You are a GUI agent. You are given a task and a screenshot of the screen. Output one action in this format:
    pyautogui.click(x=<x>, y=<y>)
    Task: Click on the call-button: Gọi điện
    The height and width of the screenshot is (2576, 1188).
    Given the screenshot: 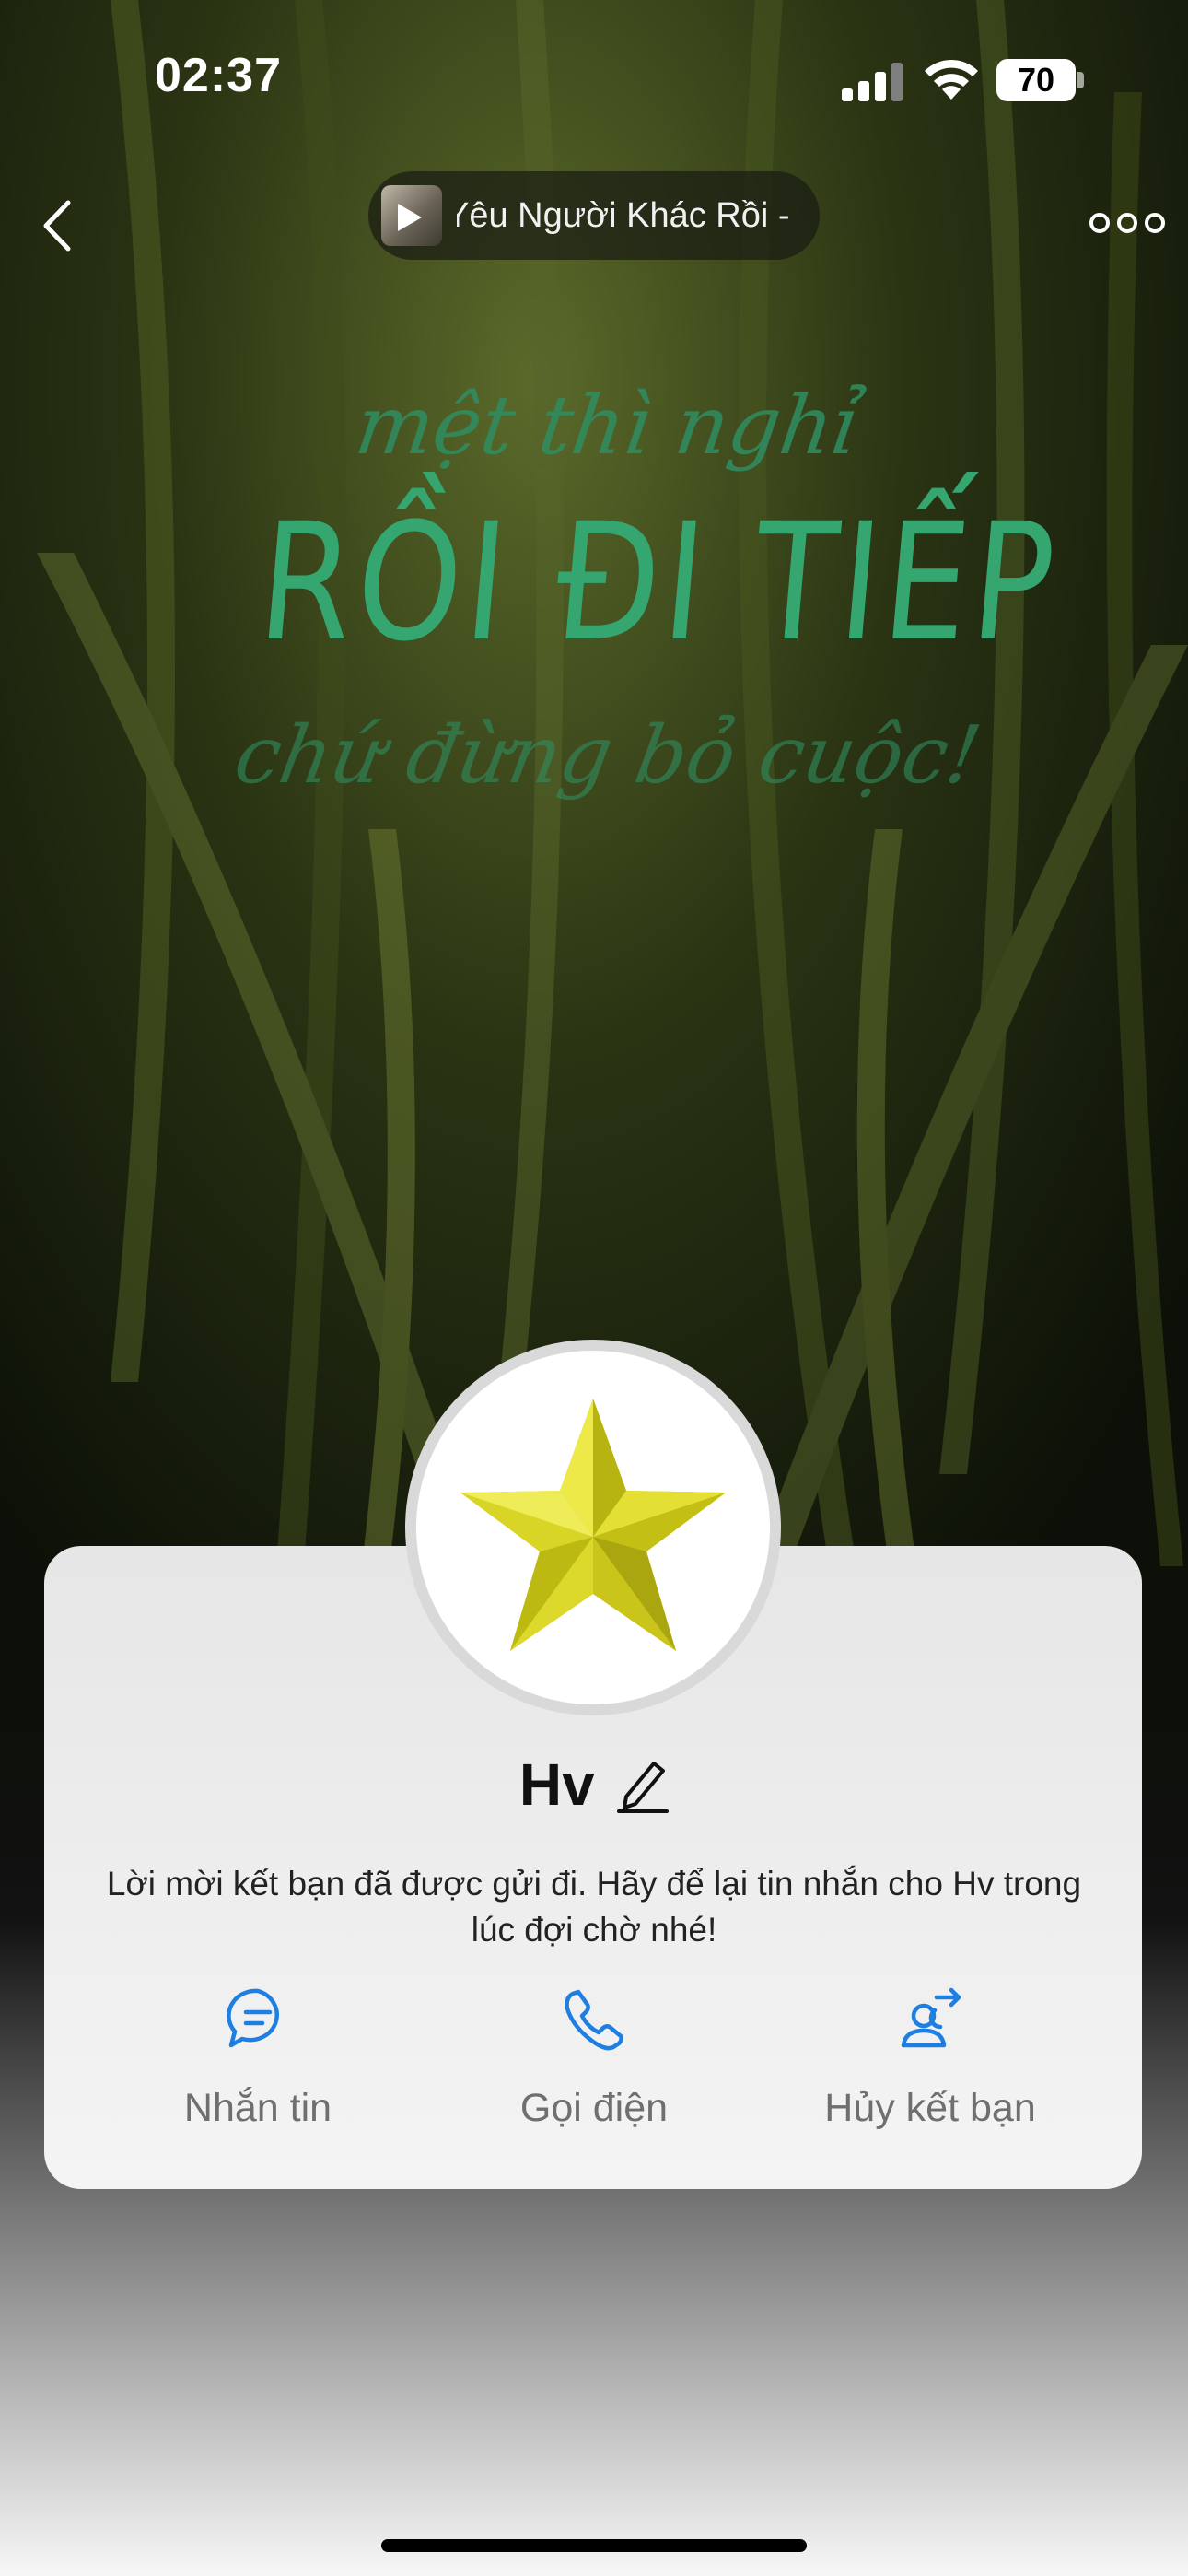 What is the action you would take?
    pyautogui.click(x=594, y=2073)
    